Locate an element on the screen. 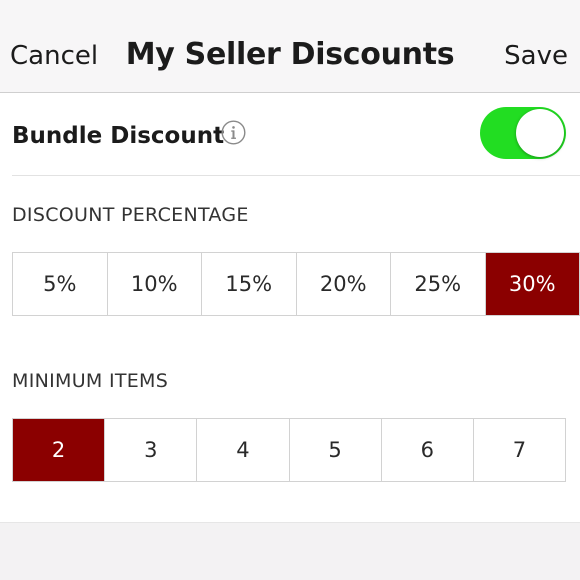 The width and height of the screenshot is (580, 580). discount-percentage-label: DISCOUNT PERCENTAGE is located at coordinates (130, 215).